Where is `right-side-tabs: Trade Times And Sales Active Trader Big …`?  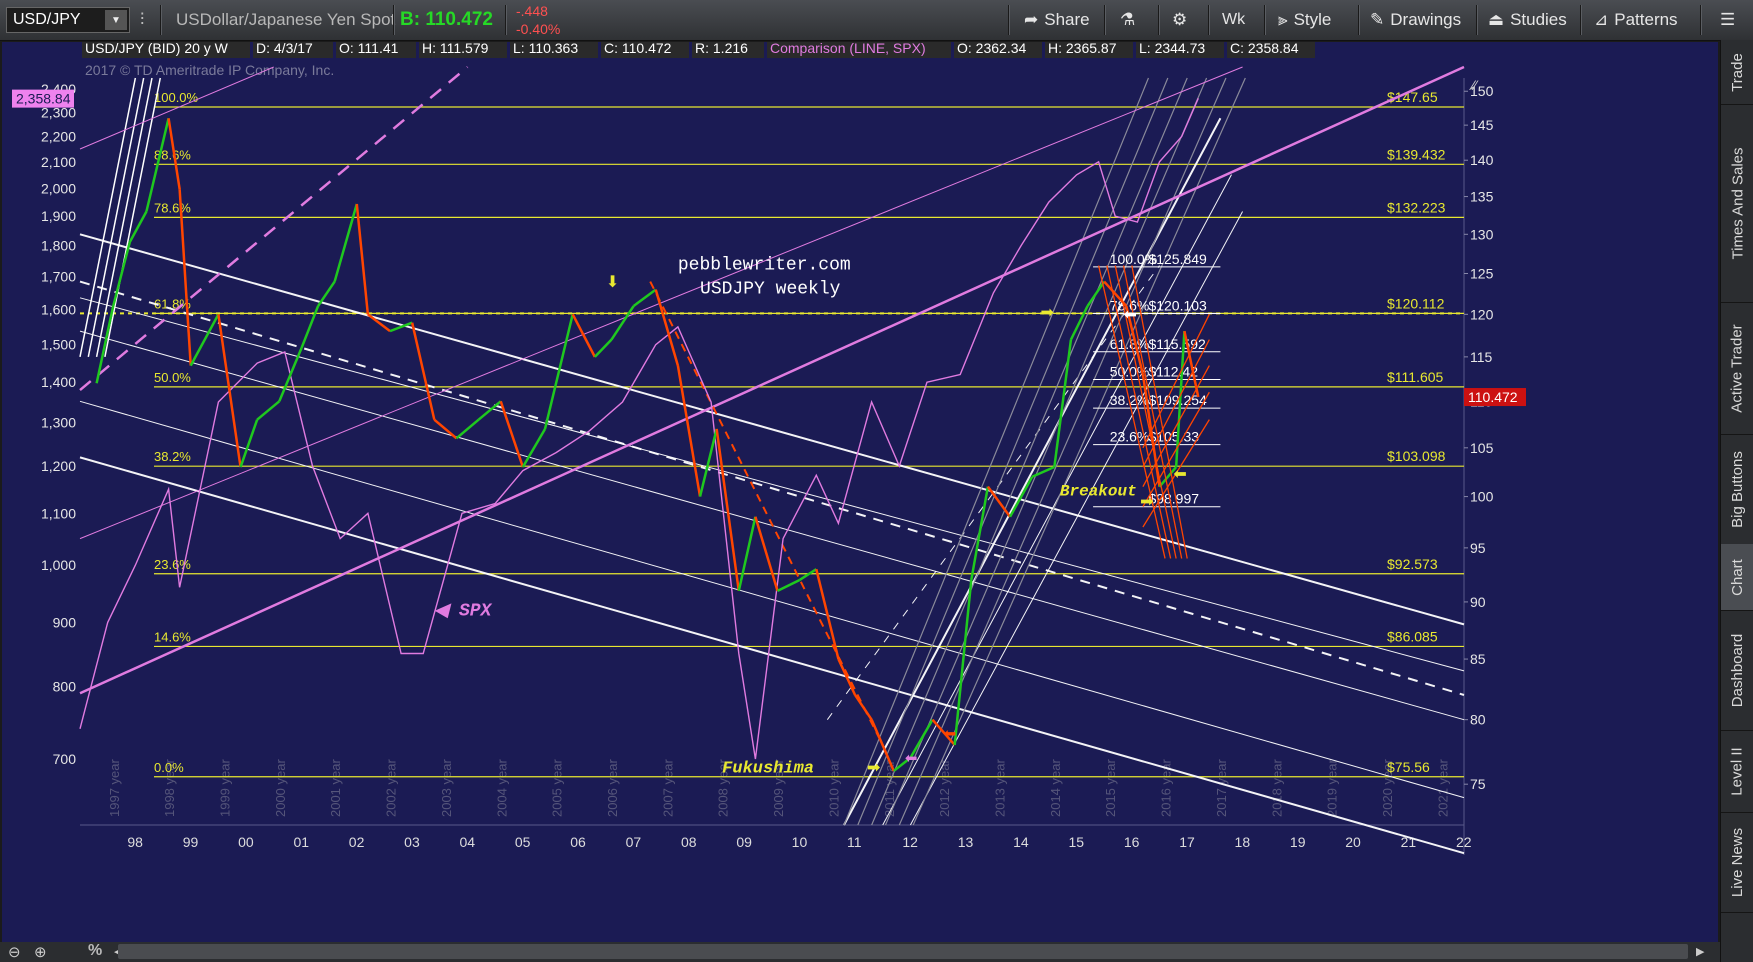 right-side-tabs: Trade Times And Sales Active Trader Big … is located at coordinates (1736, 501).